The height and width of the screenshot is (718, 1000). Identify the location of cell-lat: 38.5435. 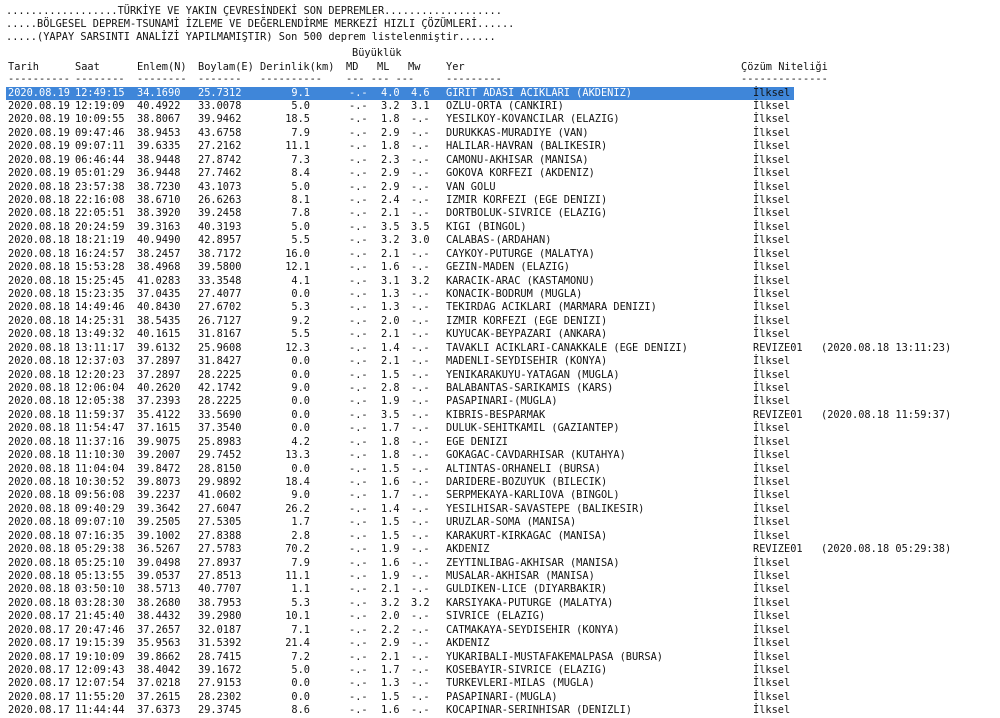
(159, 320).